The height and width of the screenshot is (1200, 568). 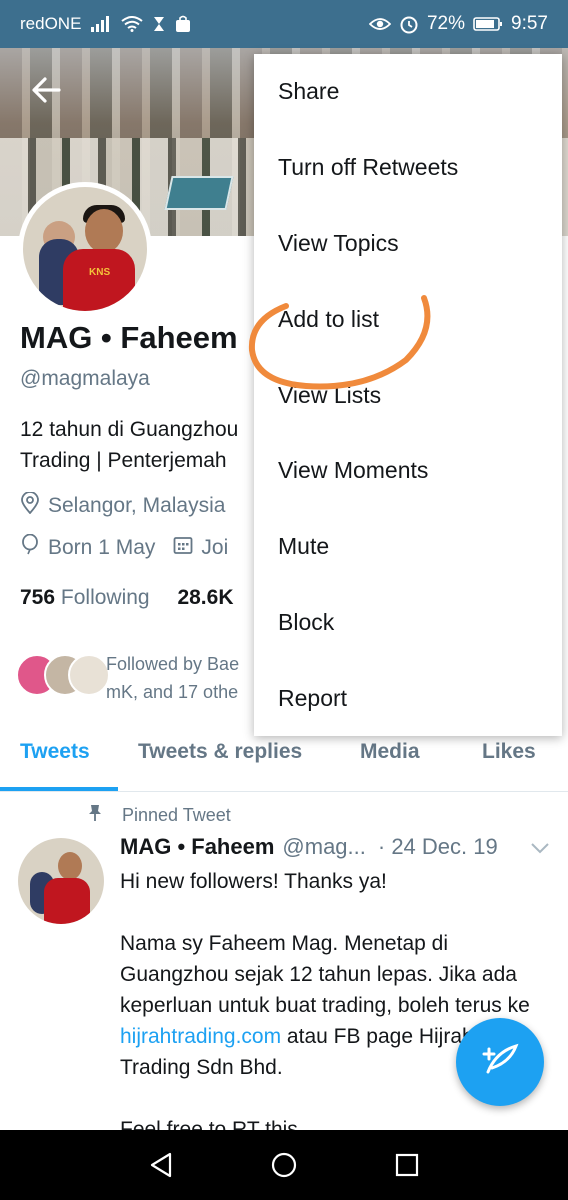 What do you see at coordinates (183, 548) in the screenshot?
I see `calendar-icon` at bounding box center [183, 548].